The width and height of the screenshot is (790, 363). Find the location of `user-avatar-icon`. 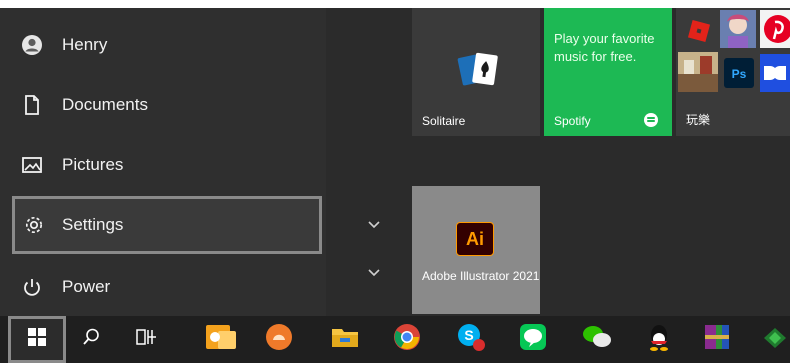

user-avatar-icon is located at coordinates (32, 45).